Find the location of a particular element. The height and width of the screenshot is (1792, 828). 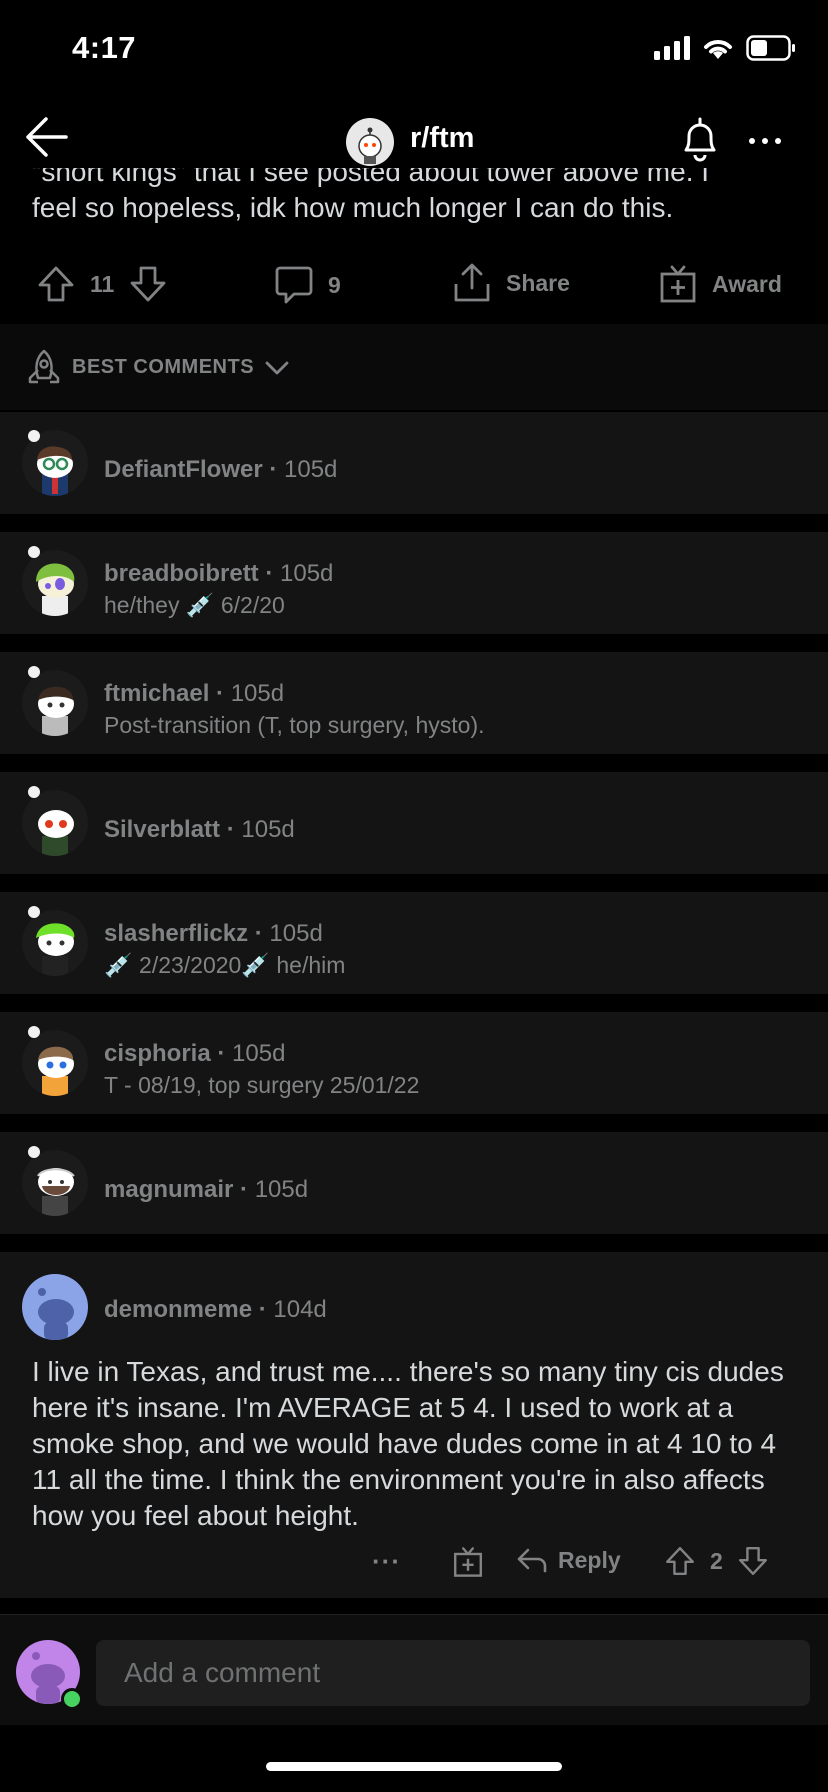

comment-meta: Silverblatt · 105d is located at coordinates (199, 830).